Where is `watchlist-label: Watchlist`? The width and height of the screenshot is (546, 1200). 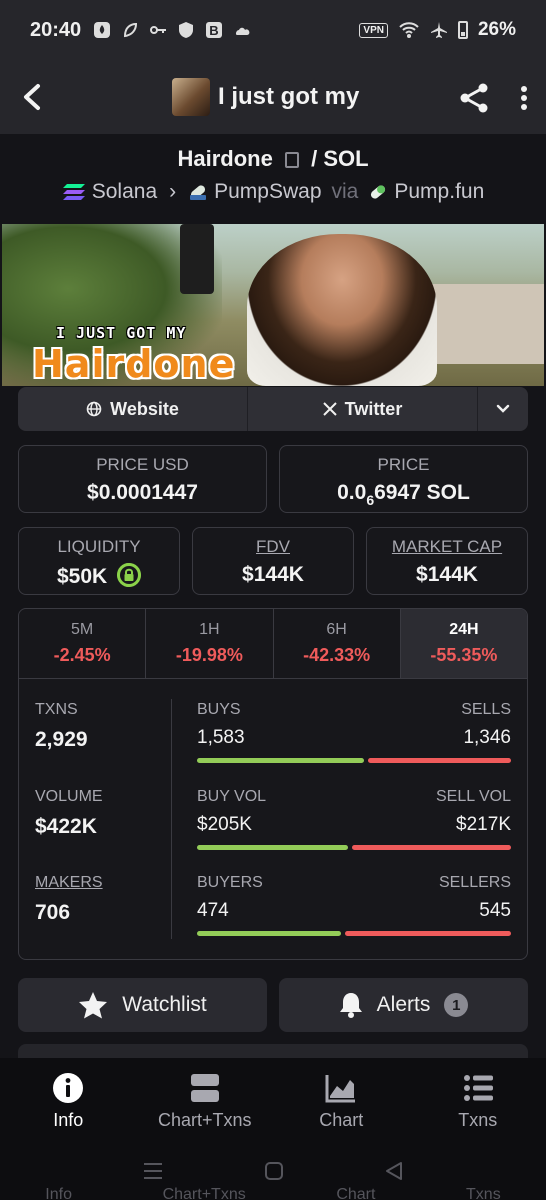
watchlist-label: Watchlist is located at coordinates (164, 1004).